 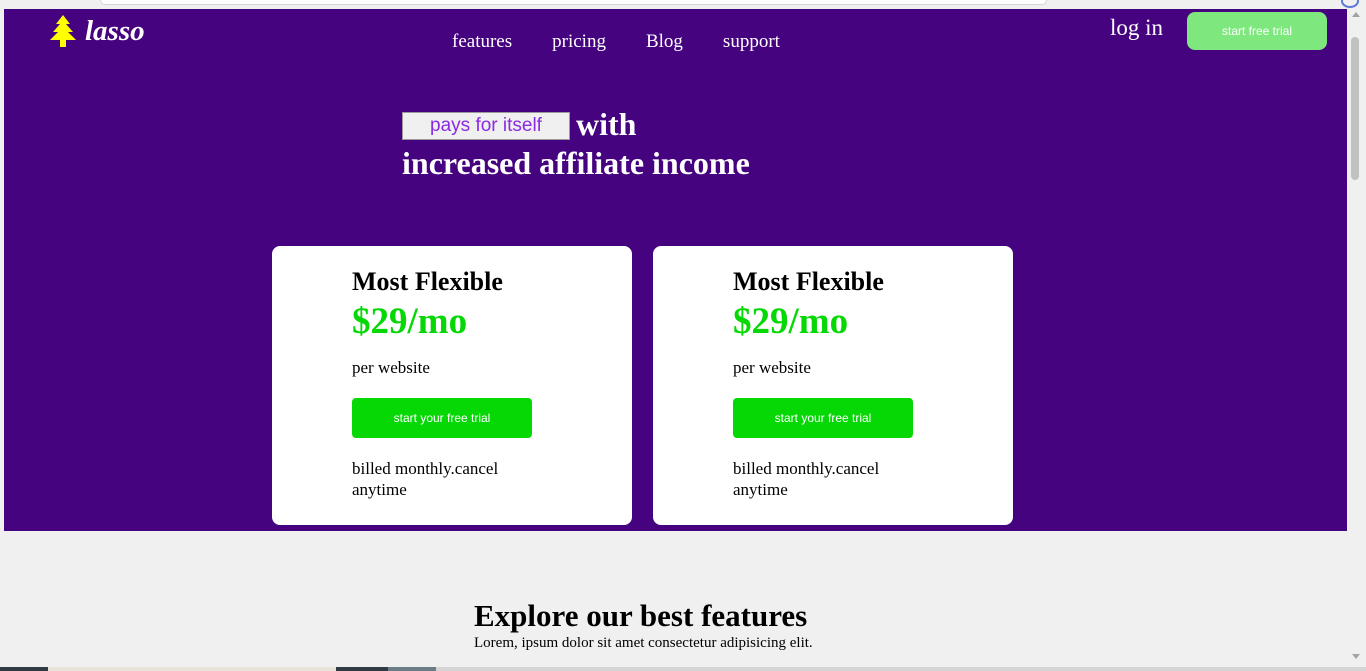 What do you see at coordinates (576, 163) in the screenshot?
I see `headline-line2: increased affiliate income` at bounding box center [576, 163].